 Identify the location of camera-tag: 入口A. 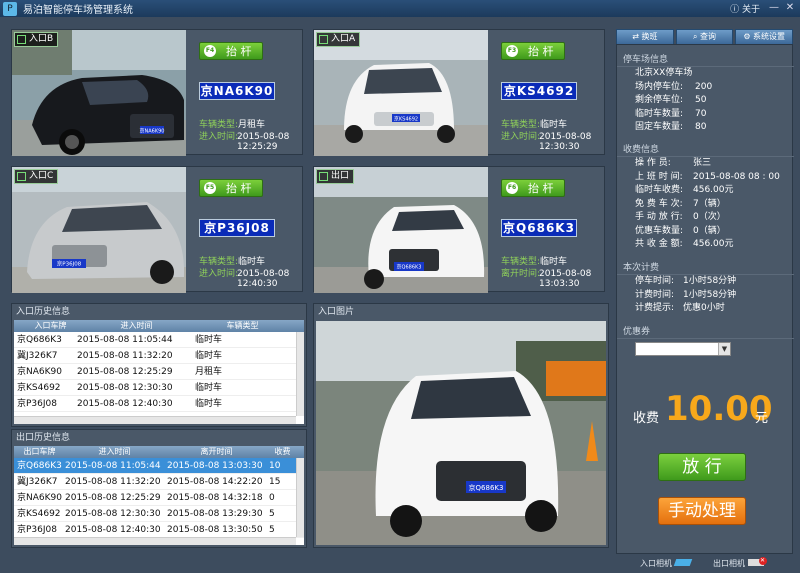
(338, 39).